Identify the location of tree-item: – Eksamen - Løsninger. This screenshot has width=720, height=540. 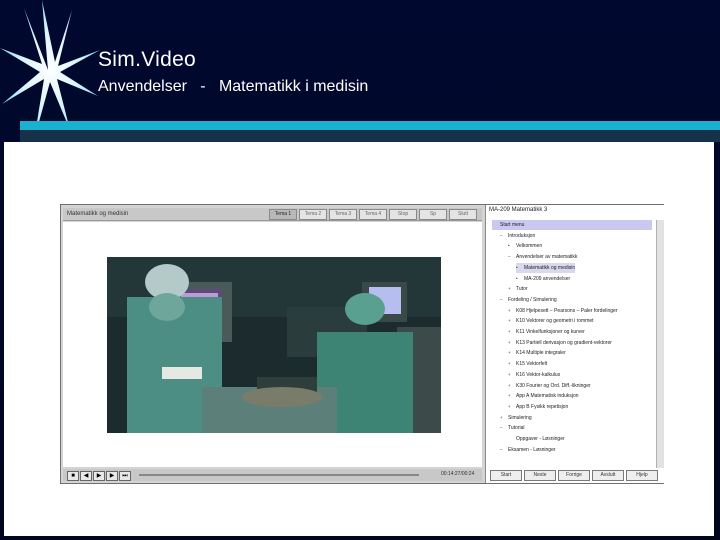
(528, 450).